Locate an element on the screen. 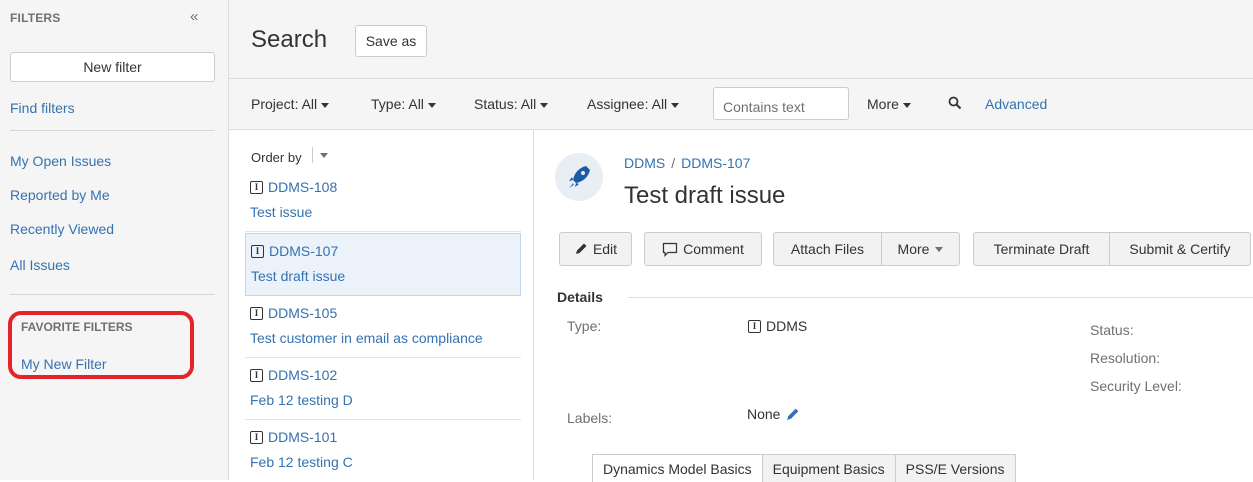  issue-key-text: DDMS-105 is located at coordinates (303, 313).